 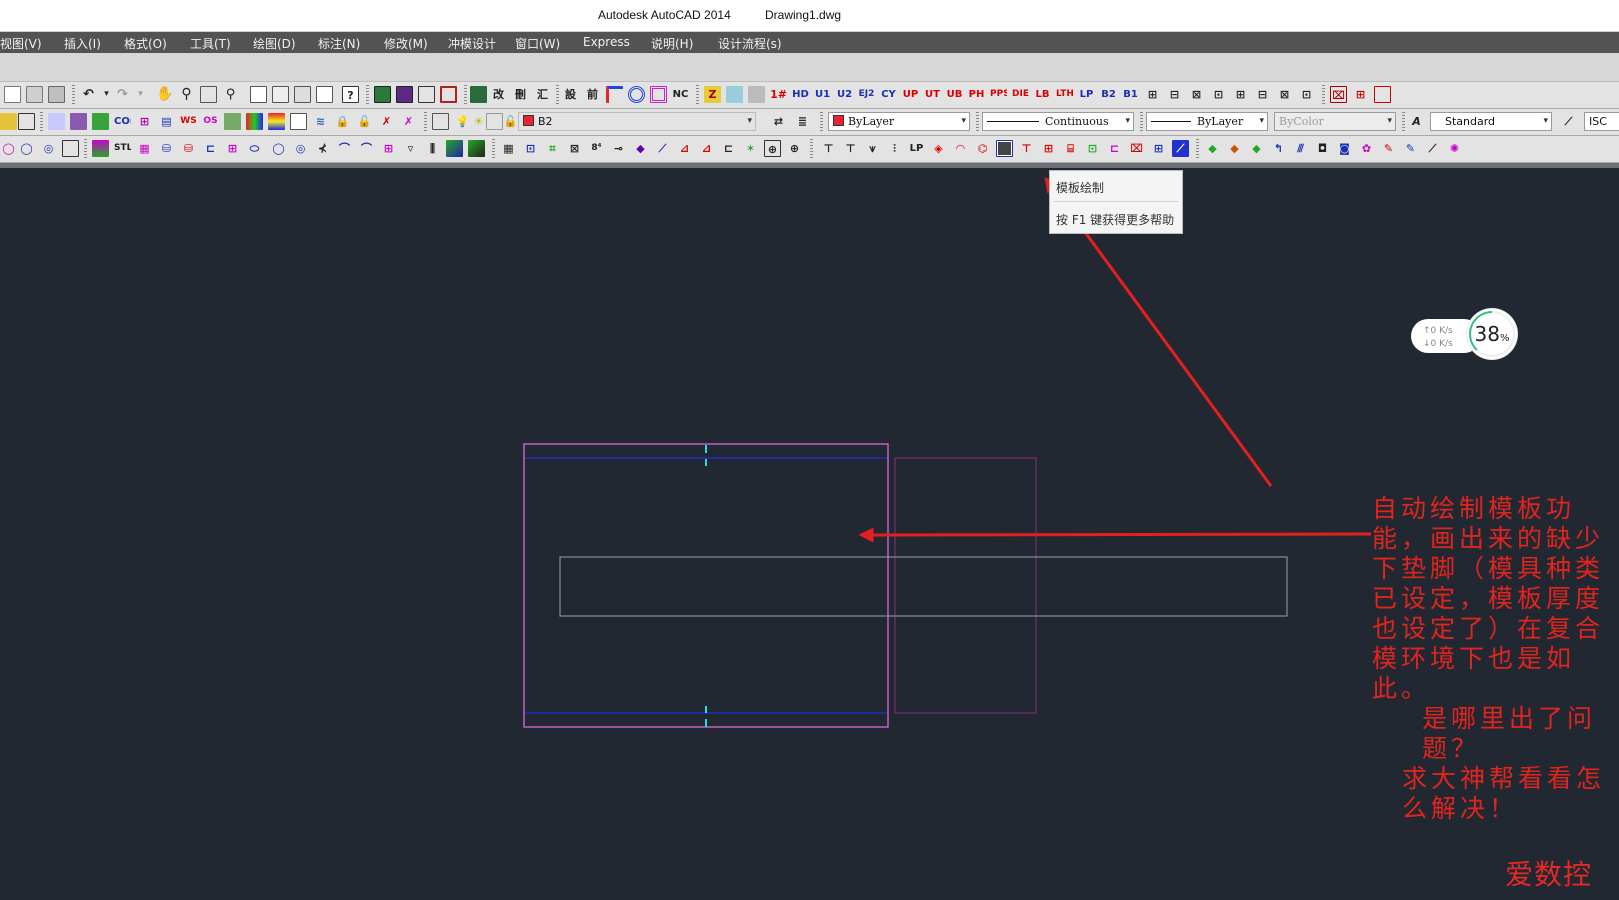 I want to click on tooltip-title: 模板绘制, so click(x=1080, y=188).